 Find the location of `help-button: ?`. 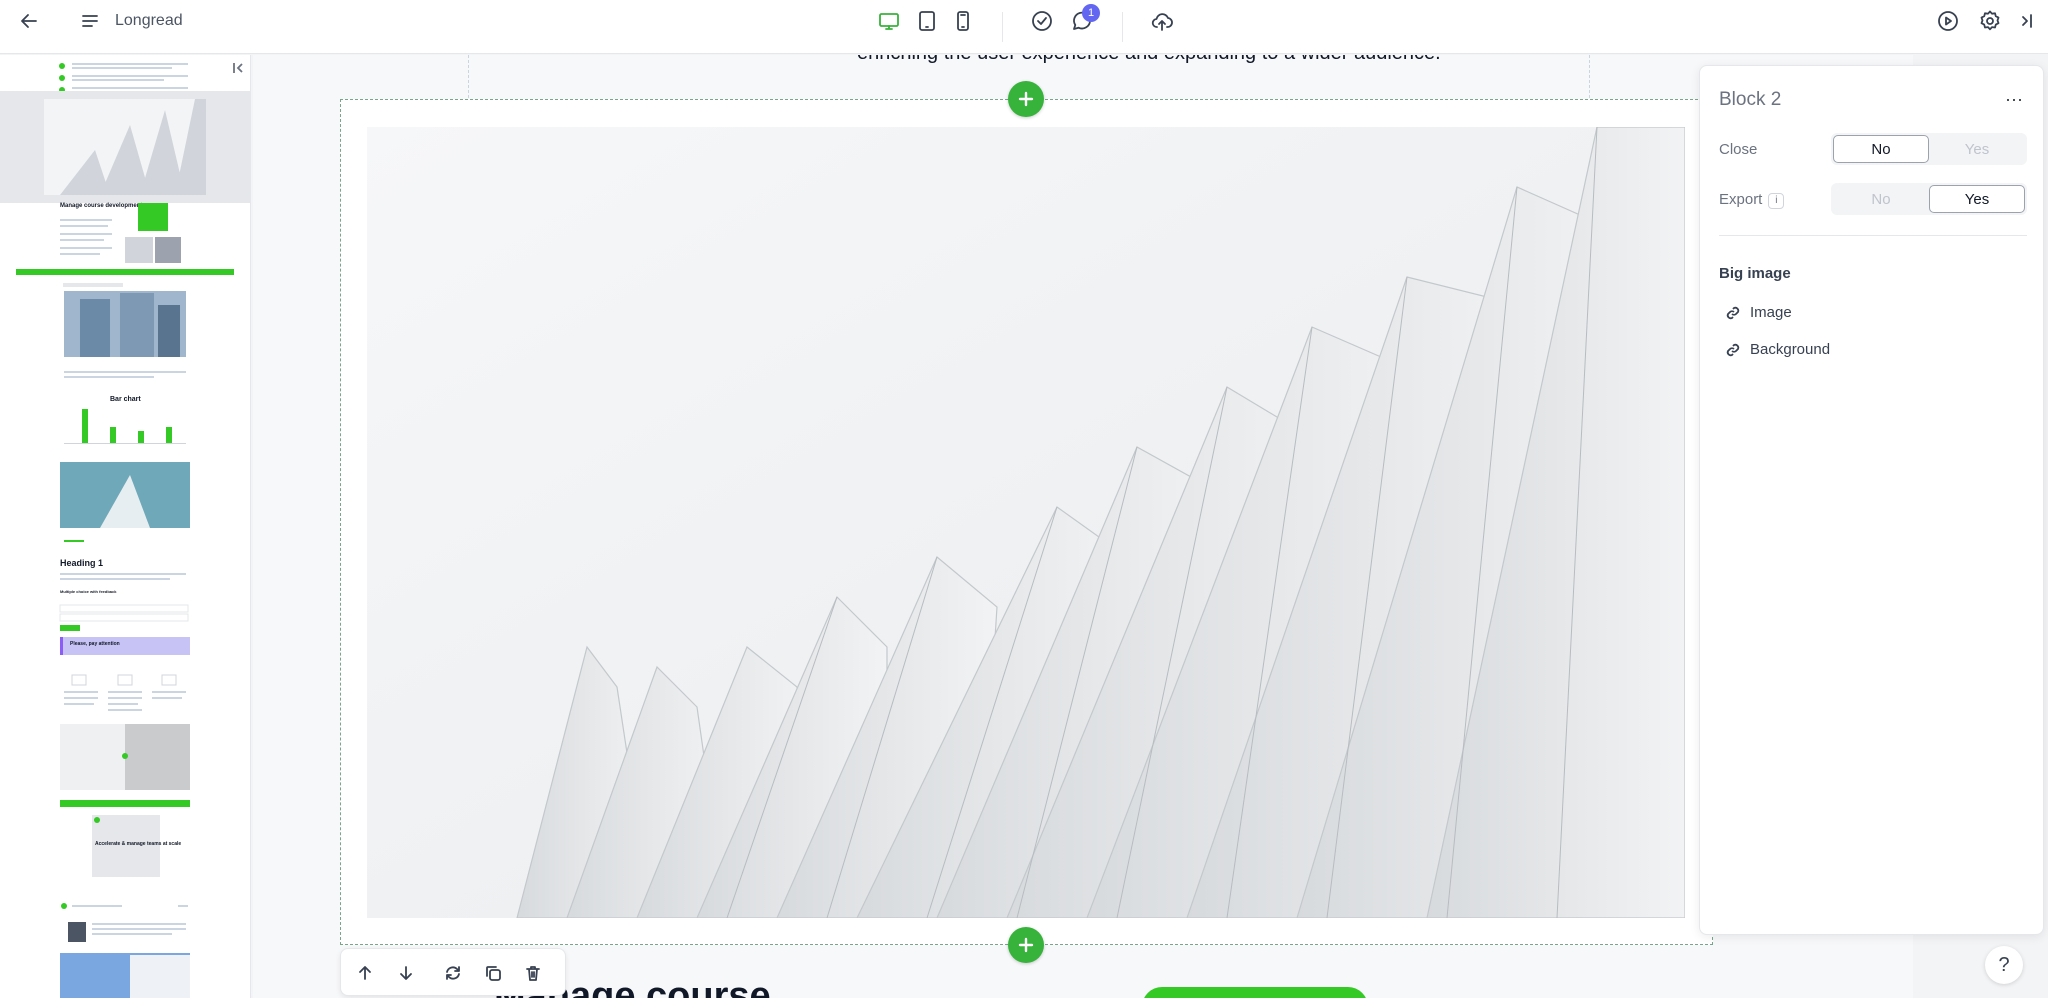

help-button: ? is located at coordinates (2004, 965).